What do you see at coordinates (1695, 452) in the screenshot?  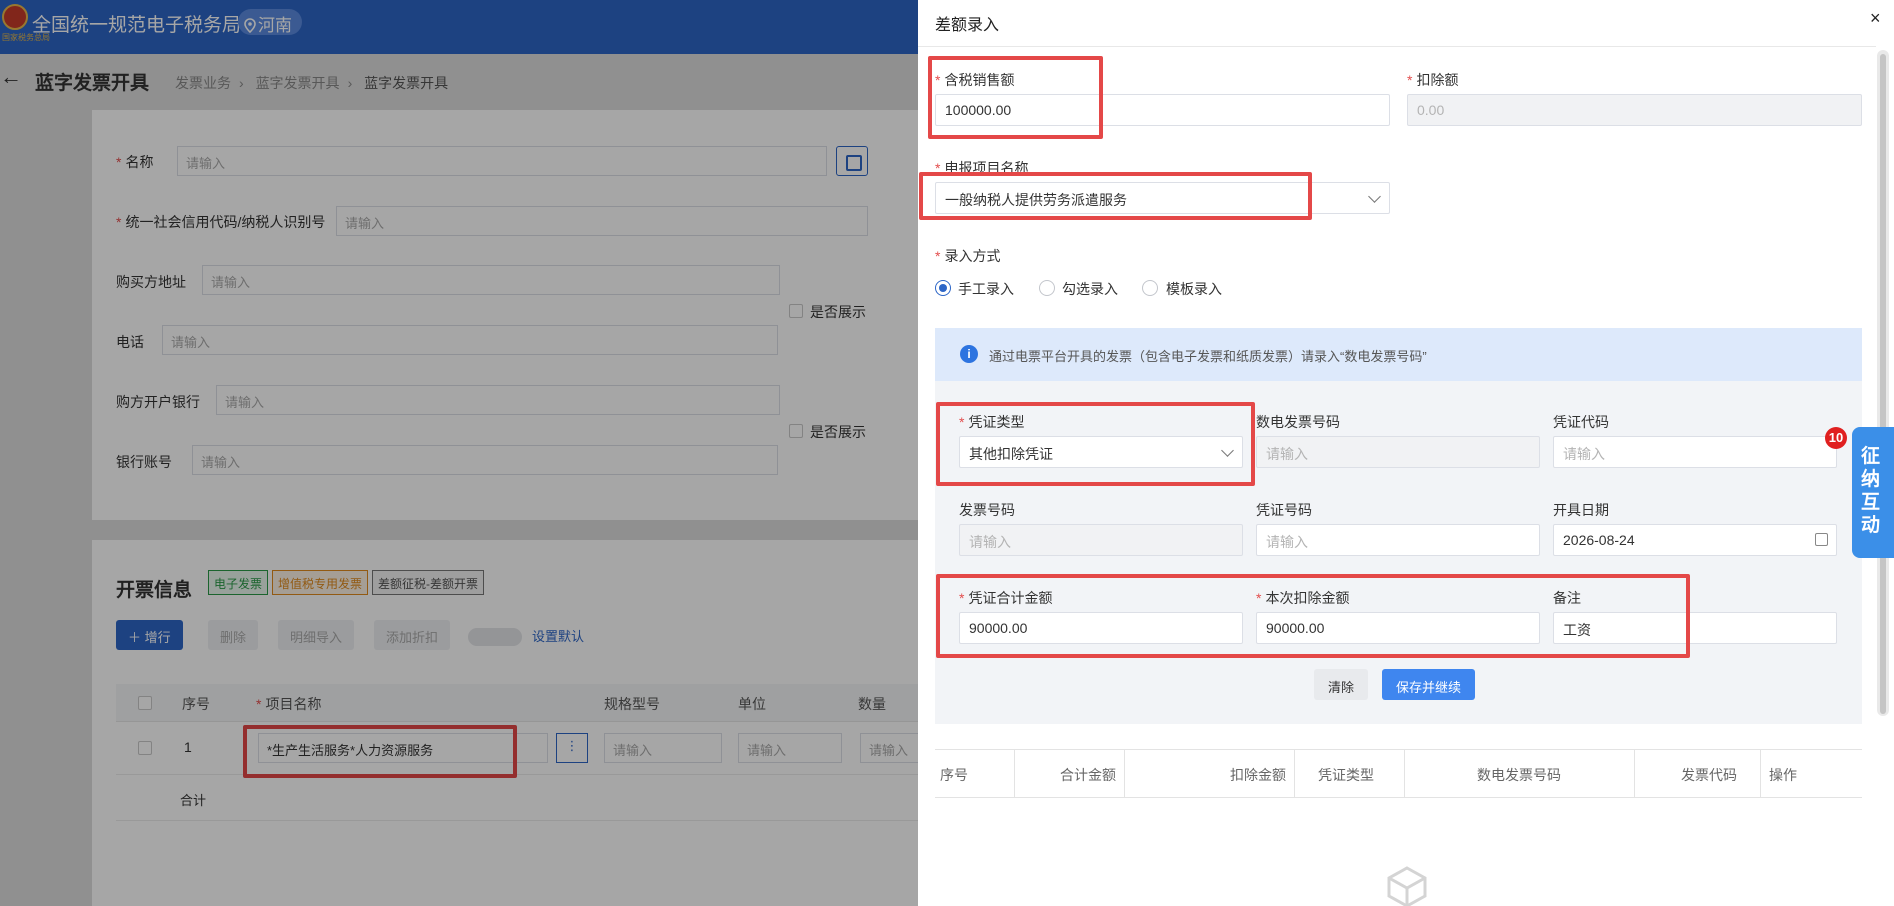 I see `voucher-code-input: 请输入` at bounding box center [1695, 452].